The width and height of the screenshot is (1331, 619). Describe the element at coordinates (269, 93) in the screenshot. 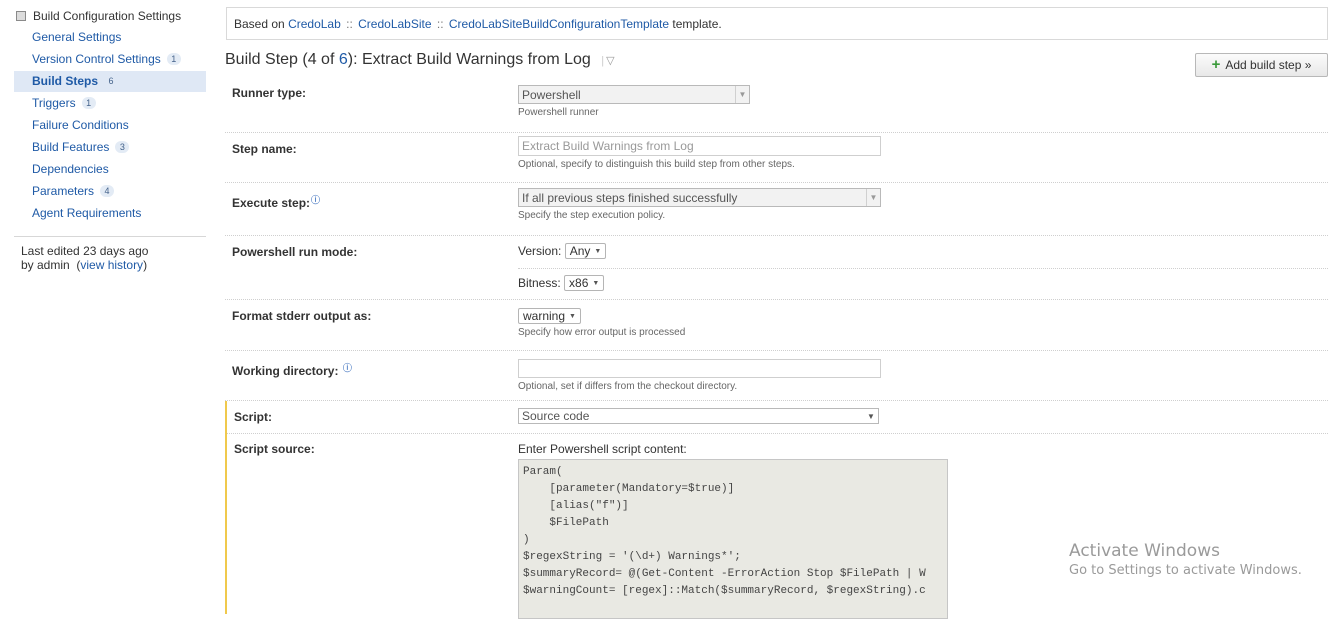

I see `runner-type-label: Runner type:` at that location.